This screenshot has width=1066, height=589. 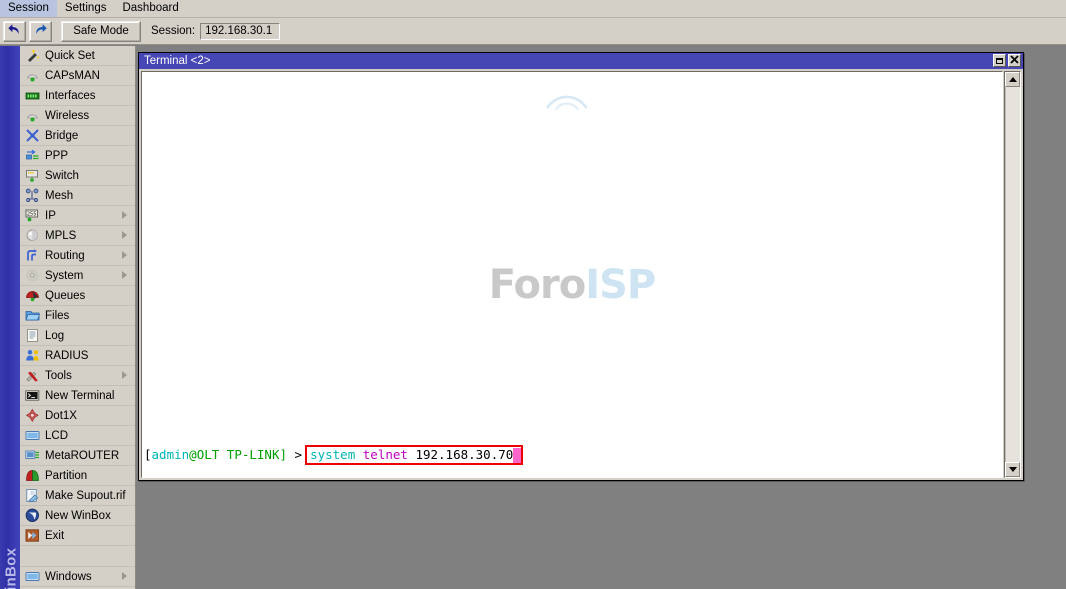 What do you see at coordinates (517, 455) in the screenshot?
I see `text-cursor` at bounding box center [517, 455].